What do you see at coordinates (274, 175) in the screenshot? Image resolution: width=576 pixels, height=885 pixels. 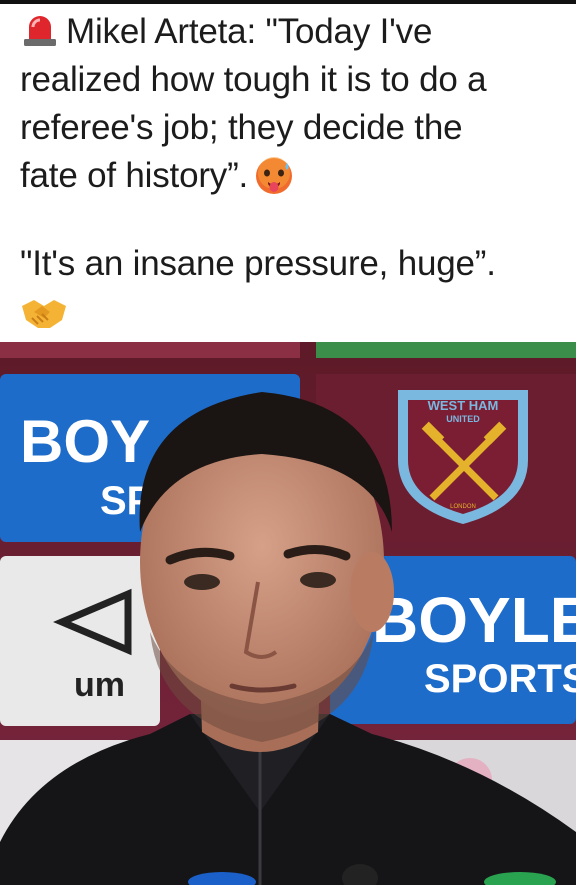 I see `hot-face-icon` at bounding box center [274, 175].